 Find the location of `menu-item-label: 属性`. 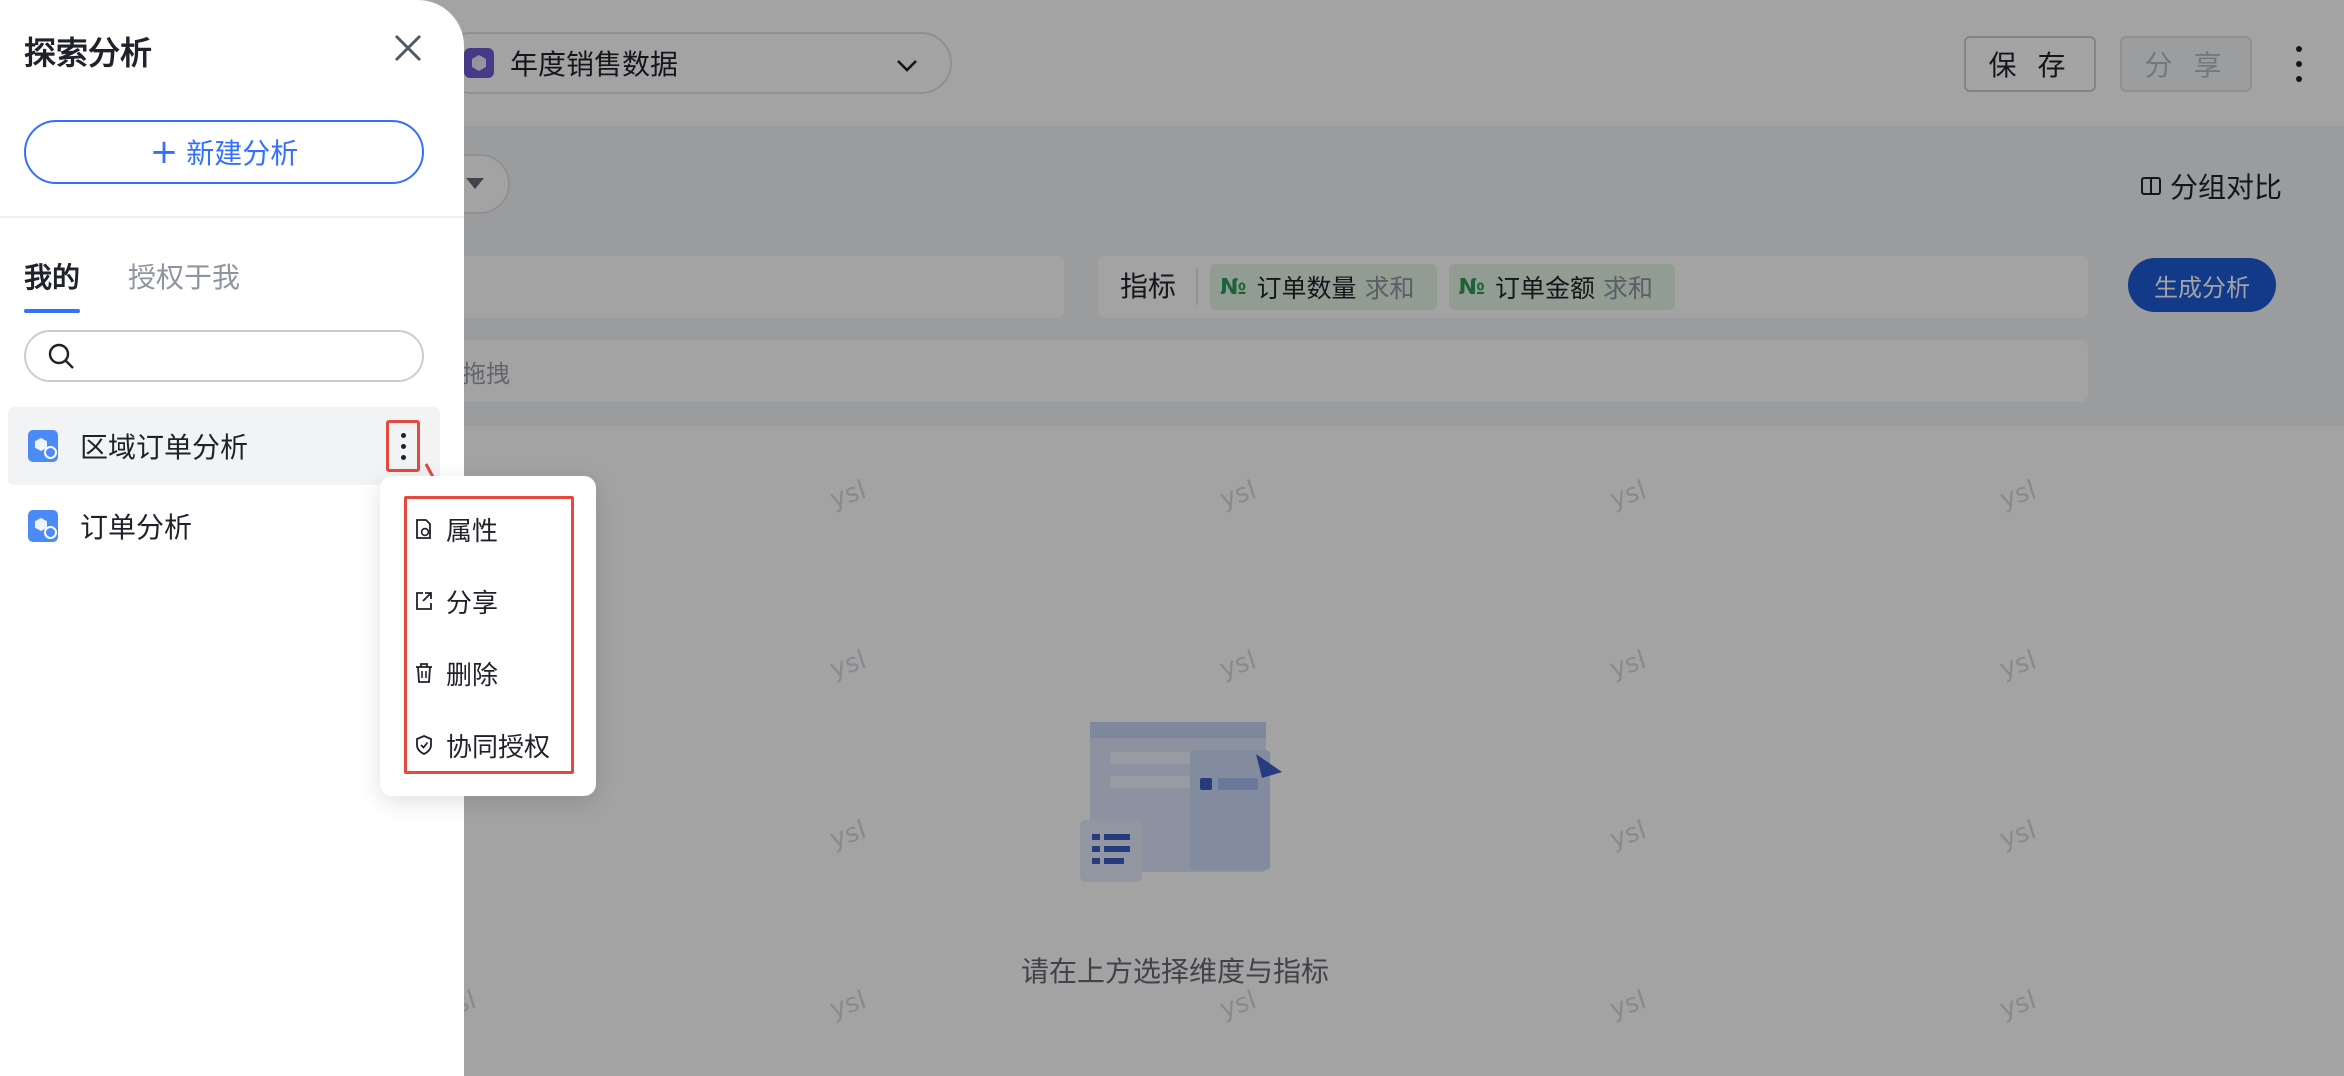

menu-item-label: 属性 is located at coordinates (472, 531).